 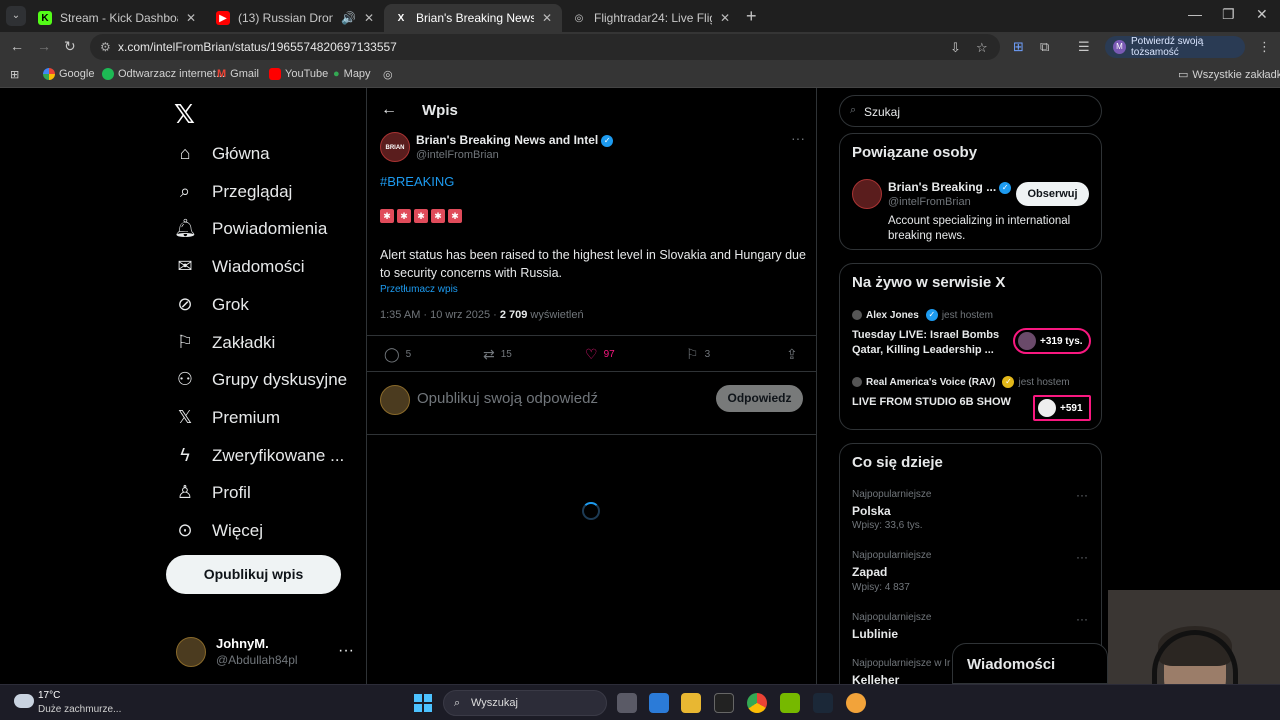 What do you see at coordinates (507, 398) in the screenshot?
I see `reply-input: Opublikuj swoją odpowiedź` at bounding box center [507, 398].